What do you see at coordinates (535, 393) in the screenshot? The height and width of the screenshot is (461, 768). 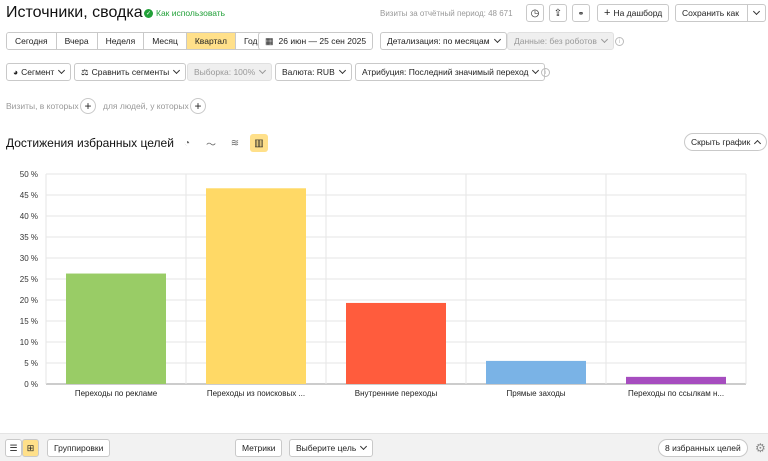 I see `x-tick-label: Прямые заходы` at bounding box center [535, 393].